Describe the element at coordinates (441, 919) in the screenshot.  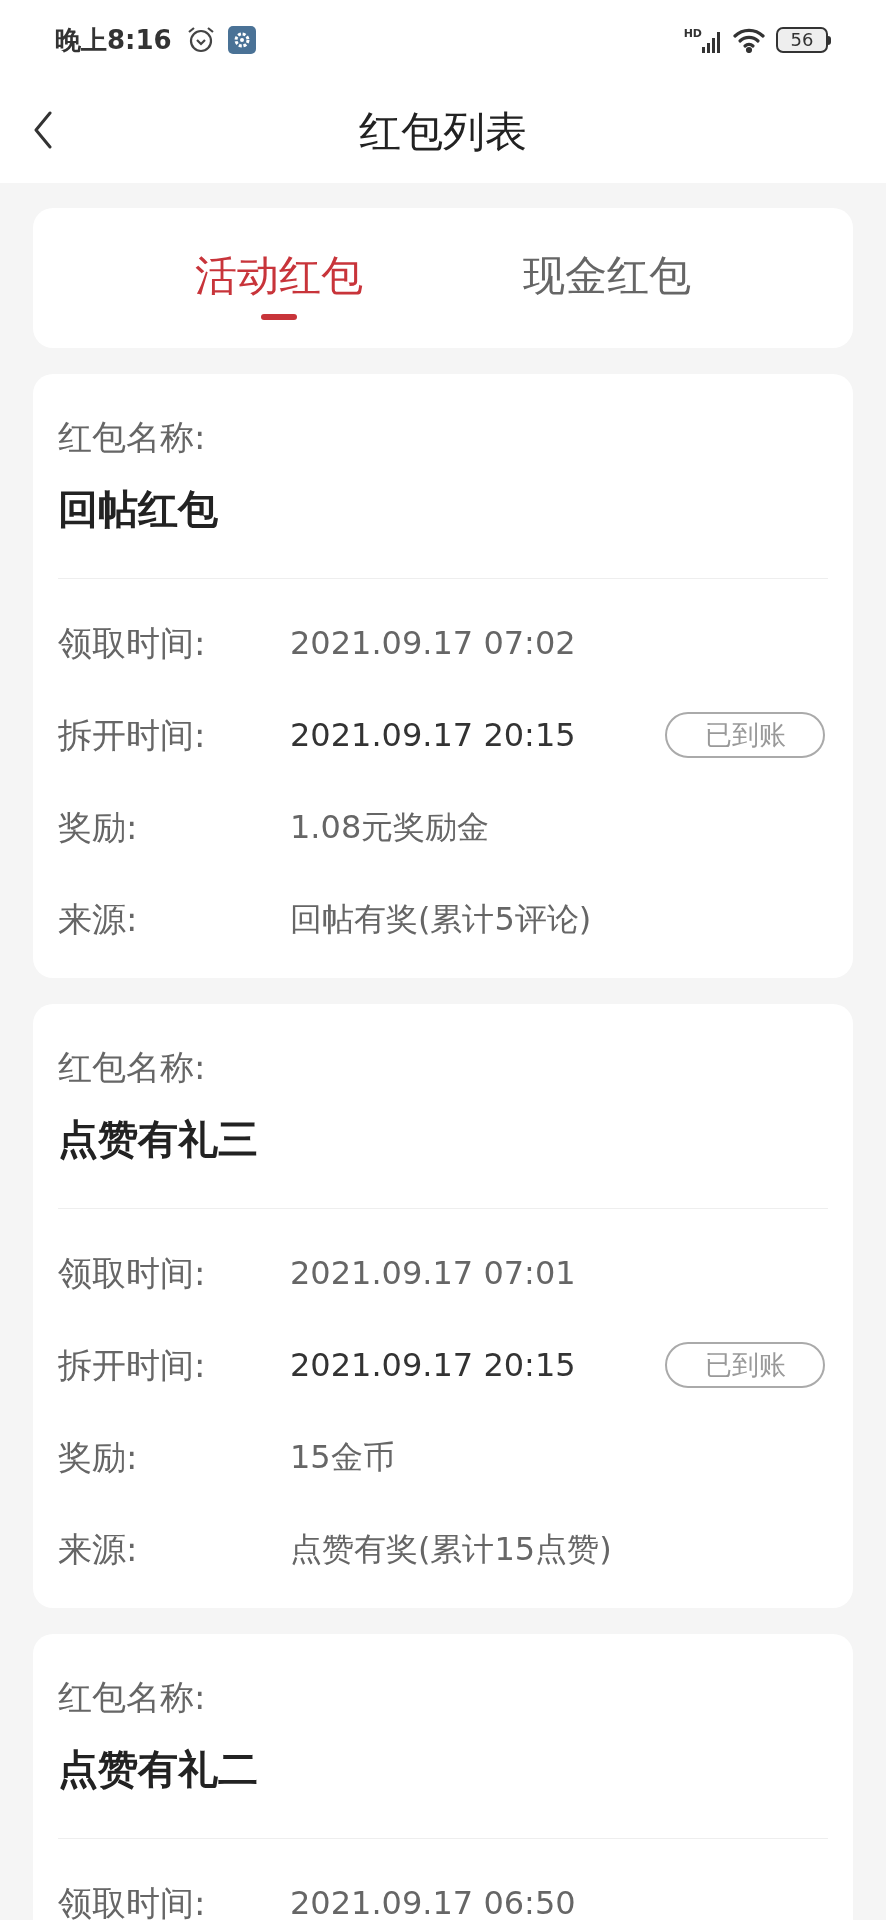
I see `field-value: 回帖有奖(累计5评论)` at that location.